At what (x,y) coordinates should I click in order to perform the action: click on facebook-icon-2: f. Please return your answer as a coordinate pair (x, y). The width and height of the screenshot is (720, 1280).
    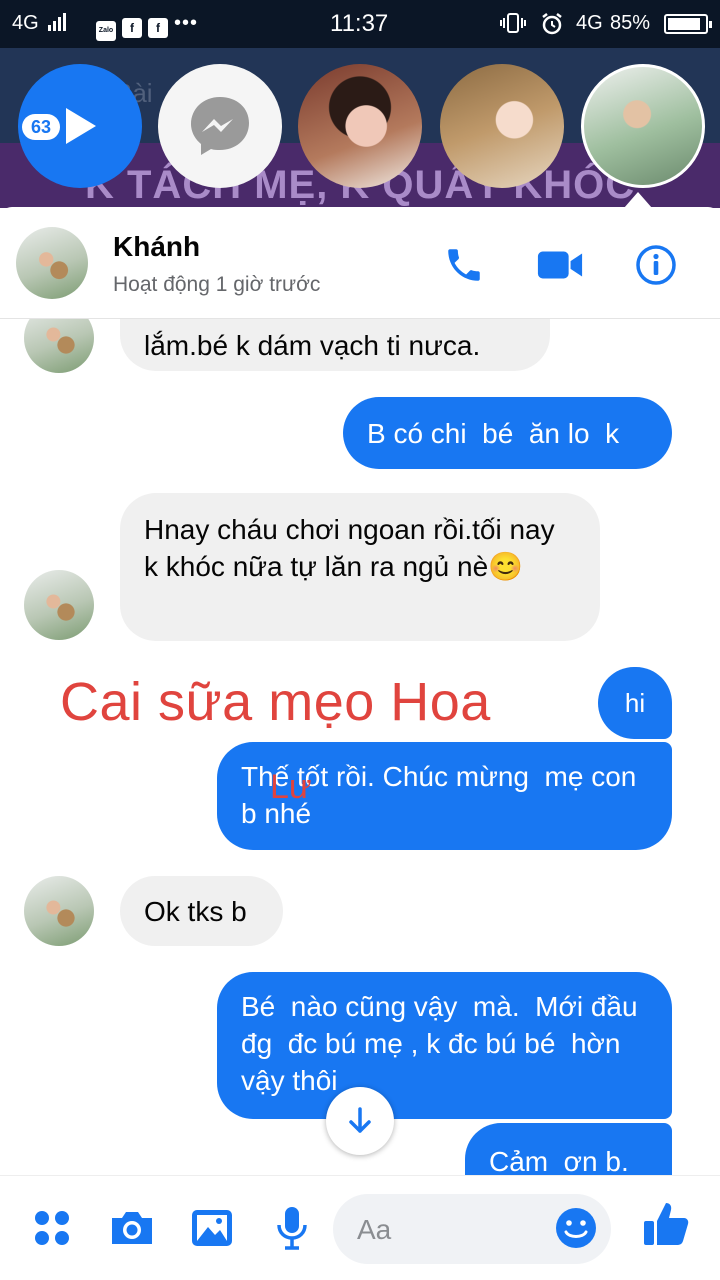
    Looking at the image, I should click on (158, 28).